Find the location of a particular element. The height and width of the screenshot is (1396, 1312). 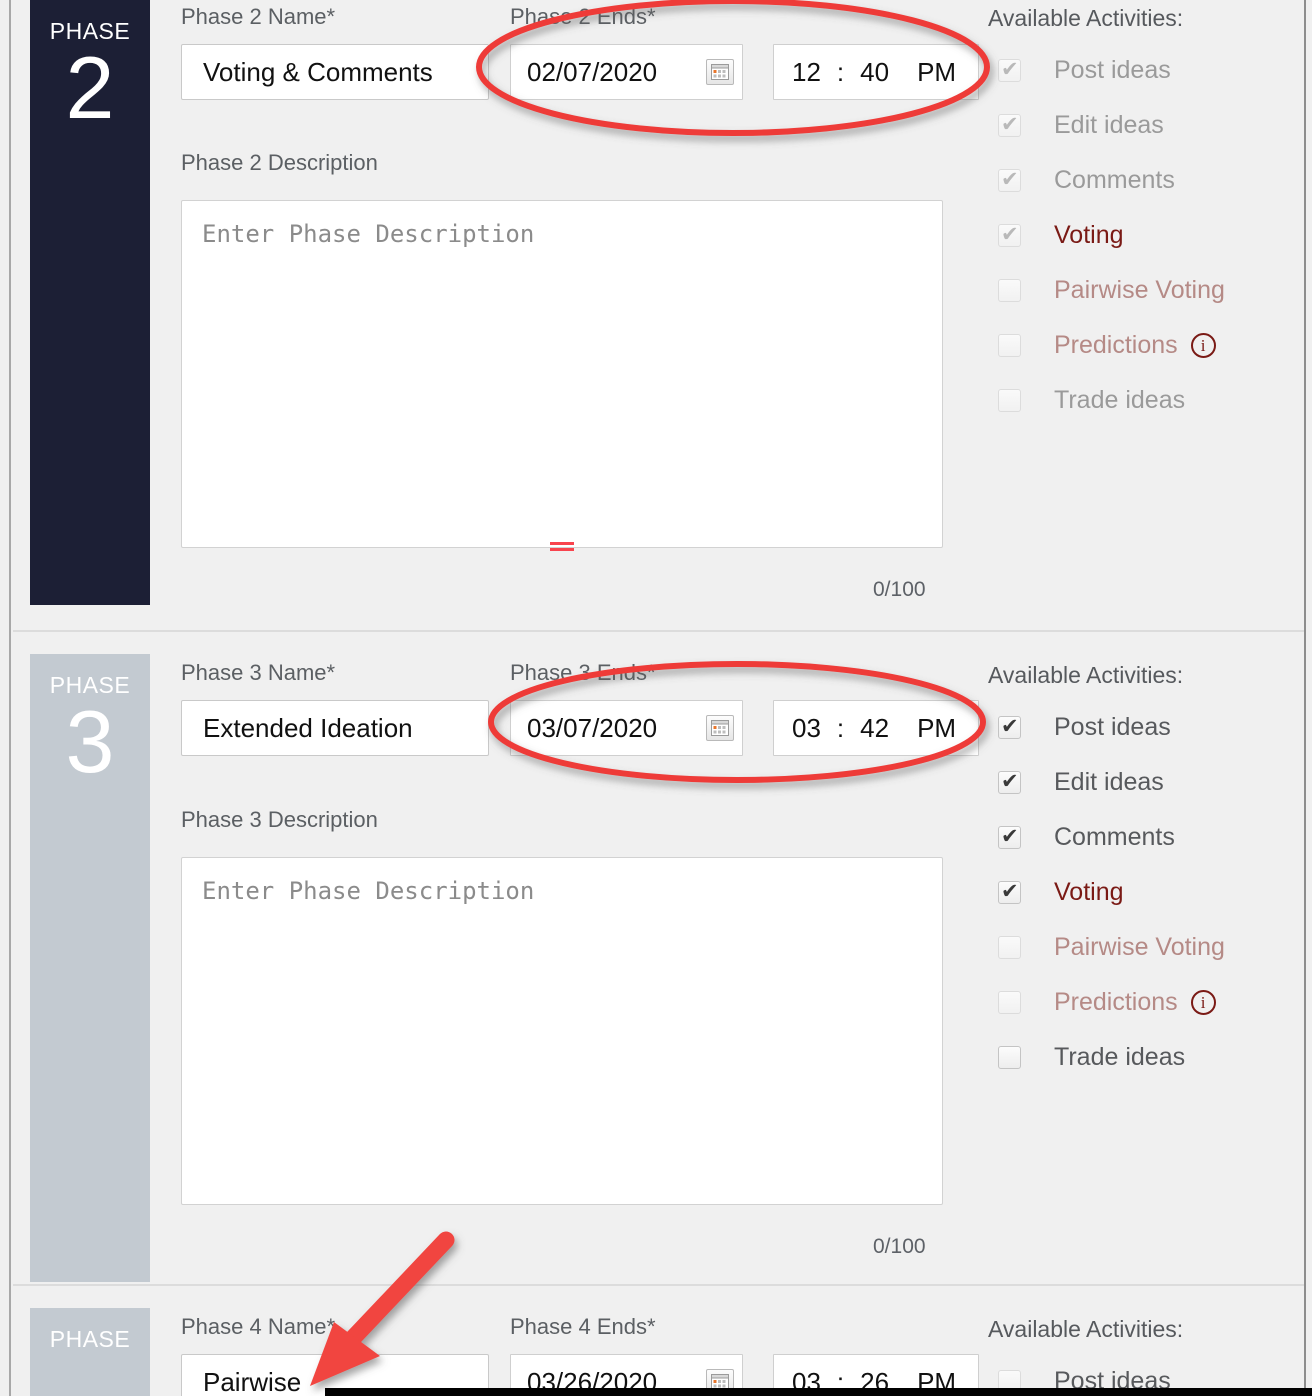

phase-badge-4: PHASE is located at coordinates (90, 1352).